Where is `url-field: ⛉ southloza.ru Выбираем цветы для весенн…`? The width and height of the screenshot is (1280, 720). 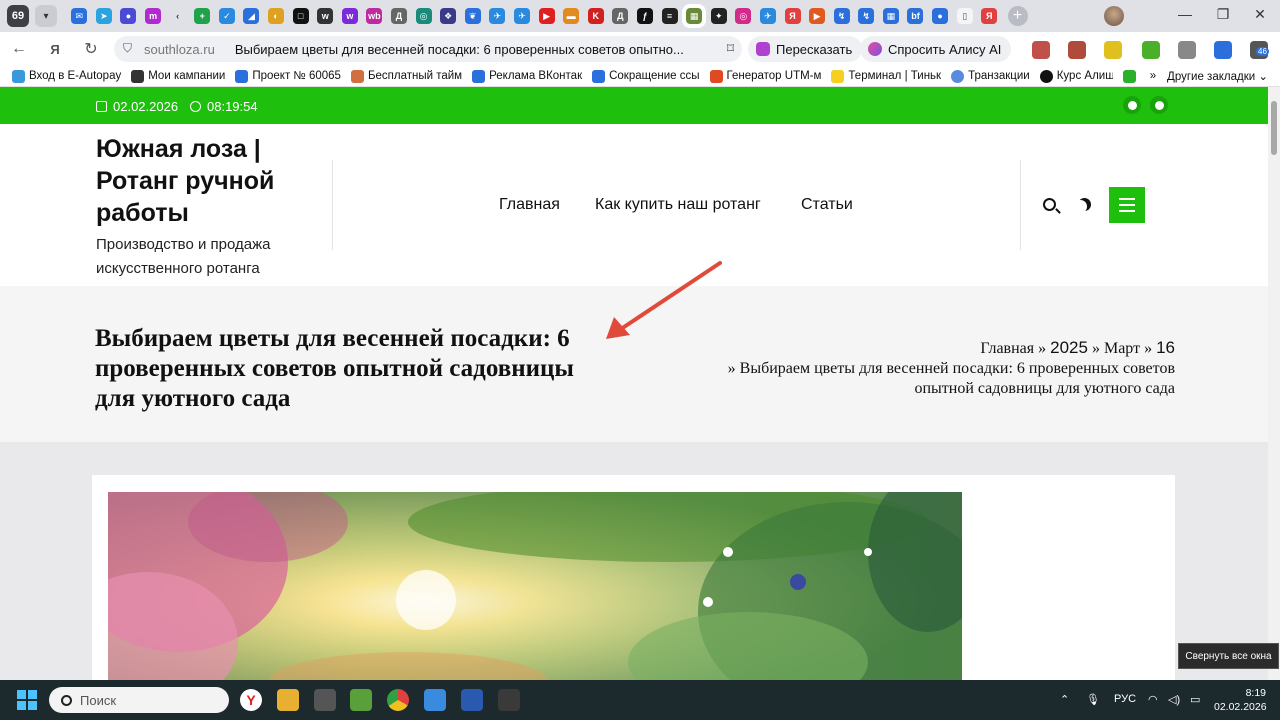
url-field: ⛉ southloza.ru Выбираем цветы для весенн… is located at coordinates (428, 49).